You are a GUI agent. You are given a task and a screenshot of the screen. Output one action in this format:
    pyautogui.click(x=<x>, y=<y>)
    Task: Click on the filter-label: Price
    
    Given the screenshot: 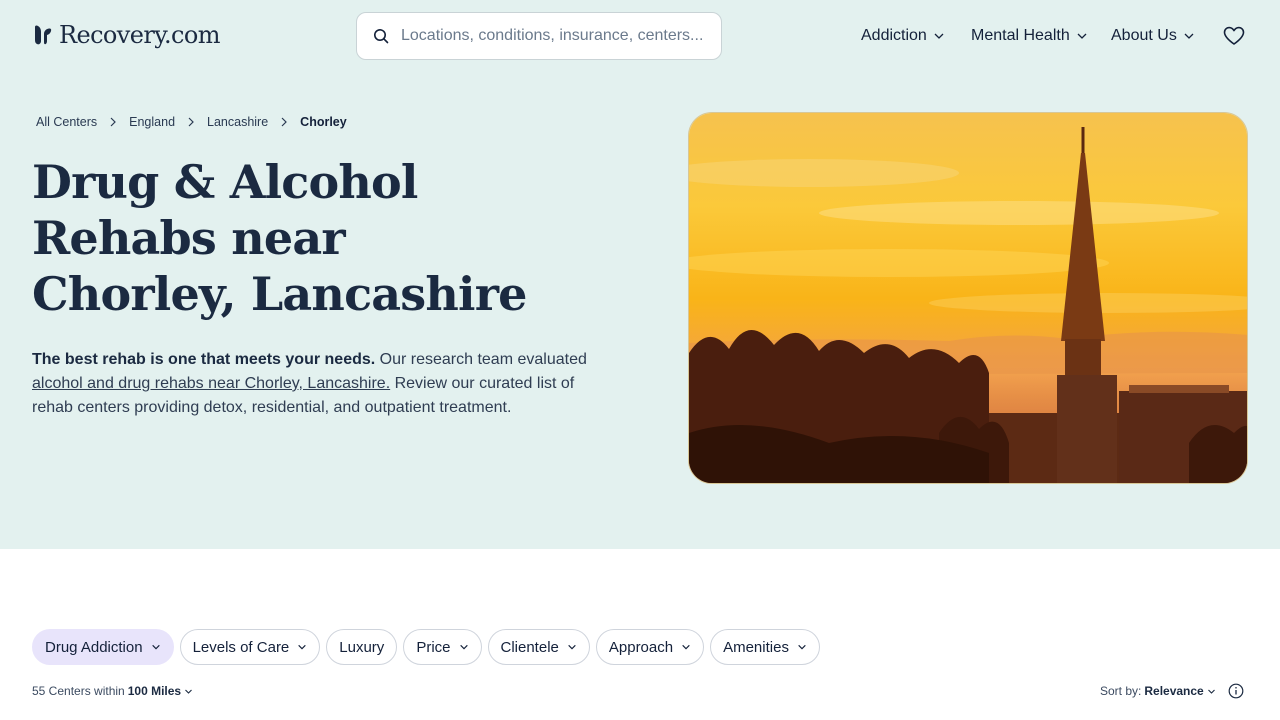 What is the action you would take?
    pyautogui.click(x=433, y=647)
    